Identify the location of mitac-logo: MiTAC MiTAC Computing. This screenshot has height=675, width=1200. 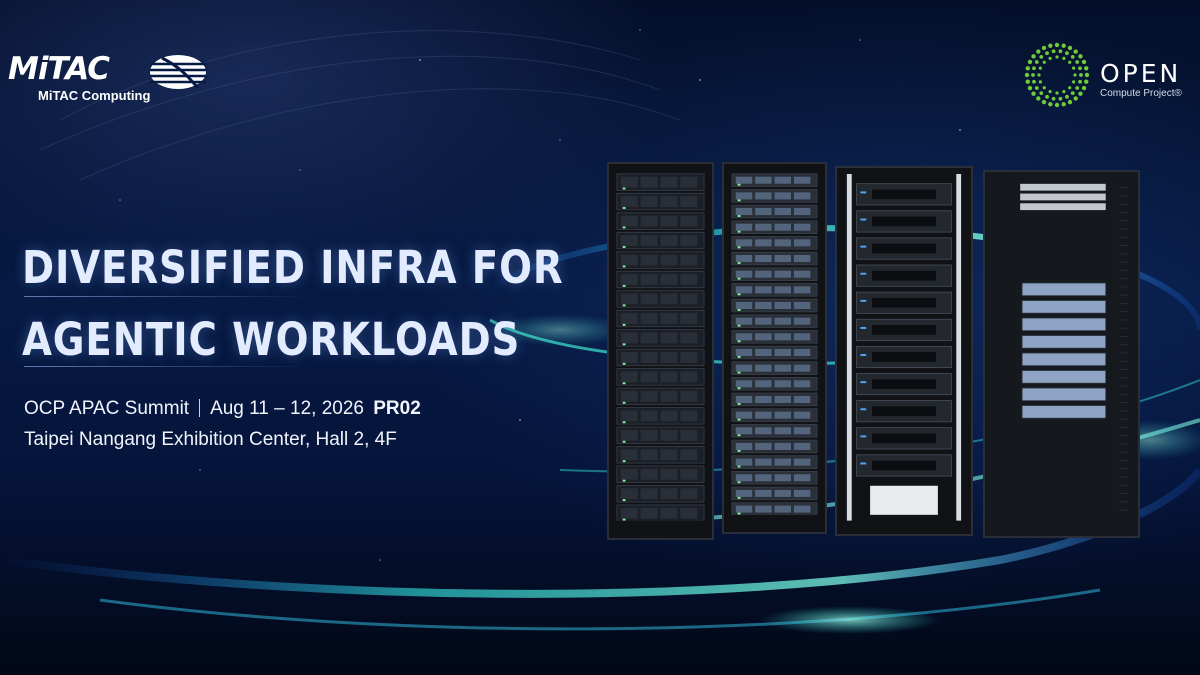
(110, 79).